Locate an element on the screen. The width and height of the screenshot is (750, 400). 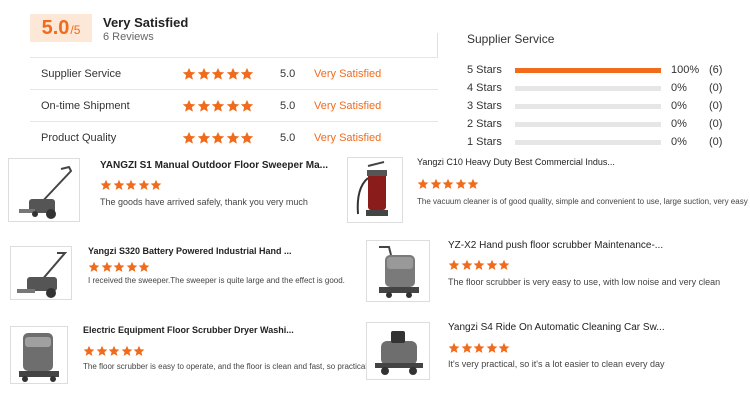
distribution-count: (6) is located at coordinates (716, 70).